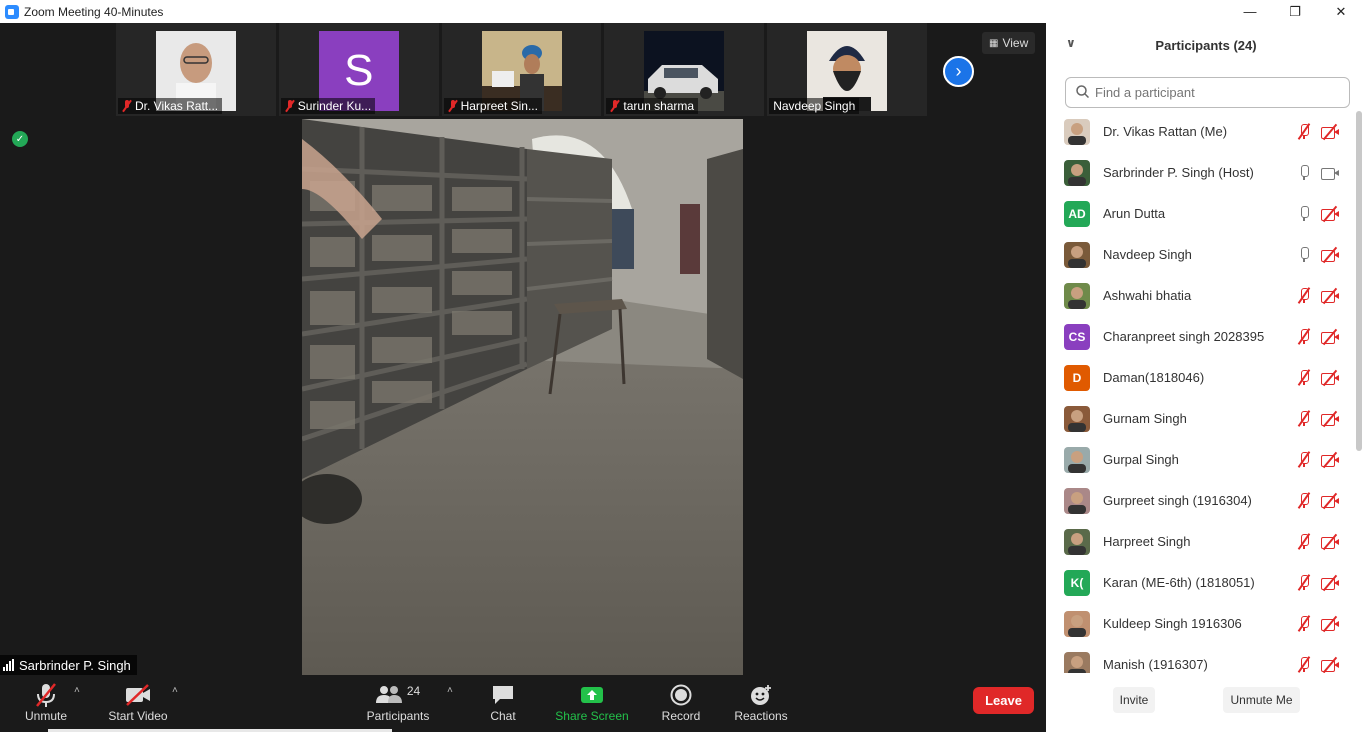 The height and width of the screenshot is (732, 1366). I want to click on video-options-caret-icon: ˄, so click(175, 690).